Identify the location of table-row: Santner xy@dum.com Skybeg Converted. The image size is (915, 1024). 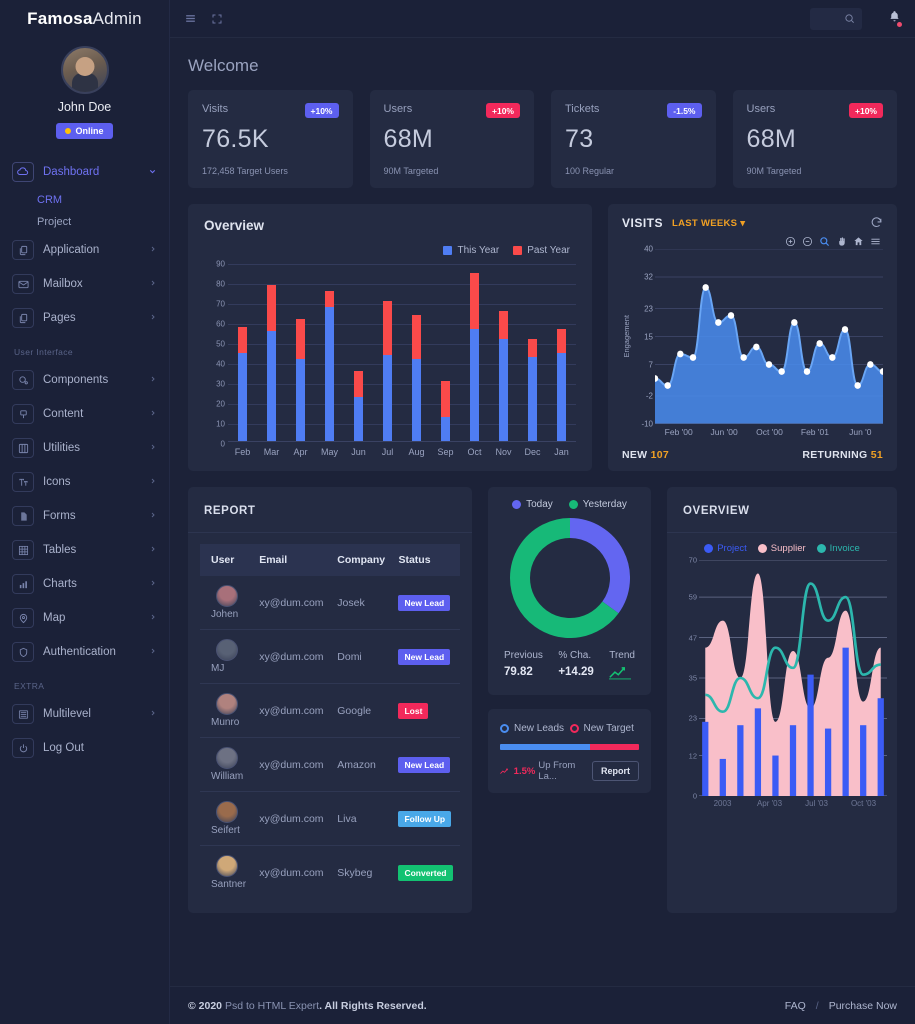
(330, 873).